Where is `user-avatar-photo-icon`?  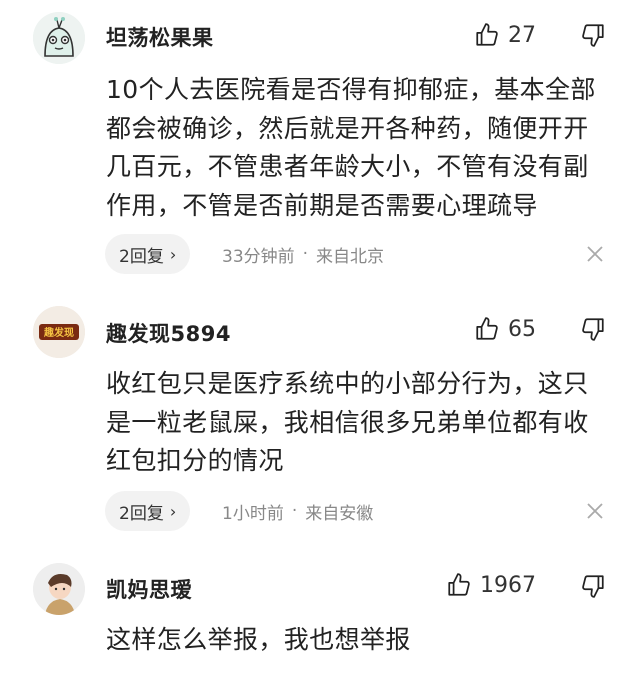
user-avatar-photo-icon is located at coordinates (59, 589).